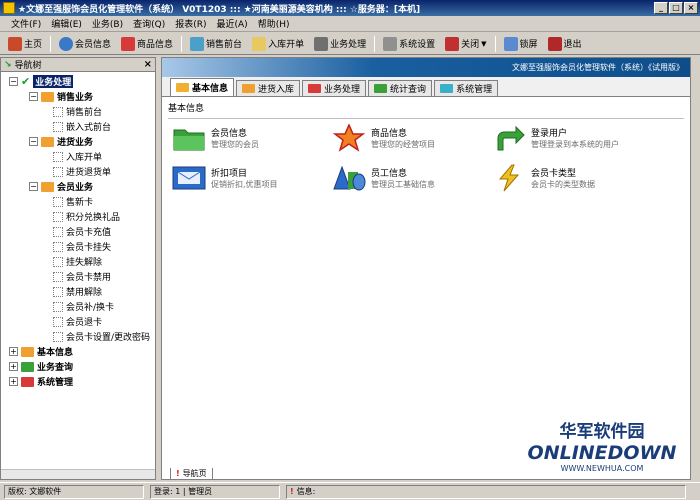 The height and width of the screenshot is (500, 700). Describe the element at coordinates (26, 23) in the screenshot. I see `menu-file: 文件(F)` at that location.